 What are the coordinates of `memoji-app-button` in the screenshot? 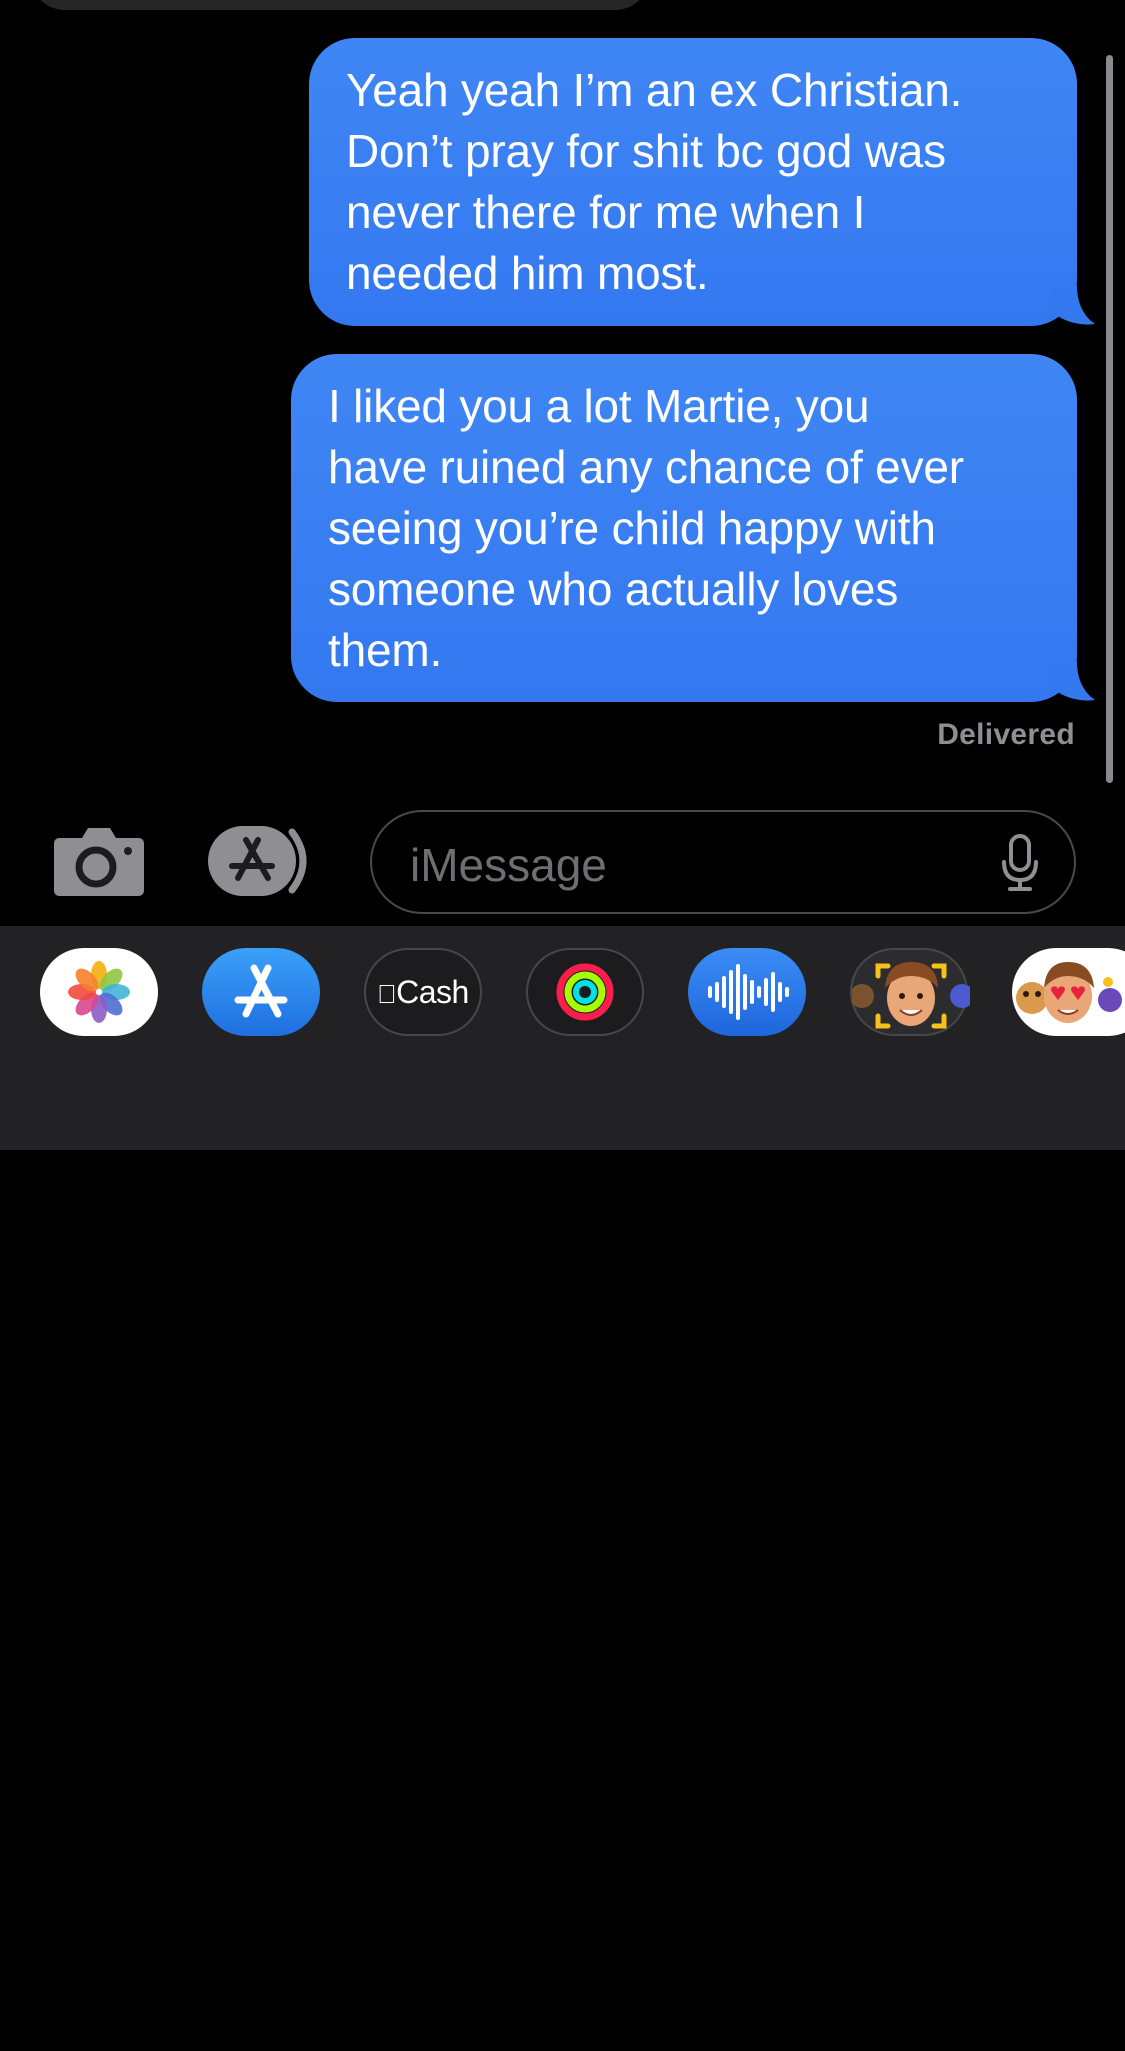 It's located at (910, 992).